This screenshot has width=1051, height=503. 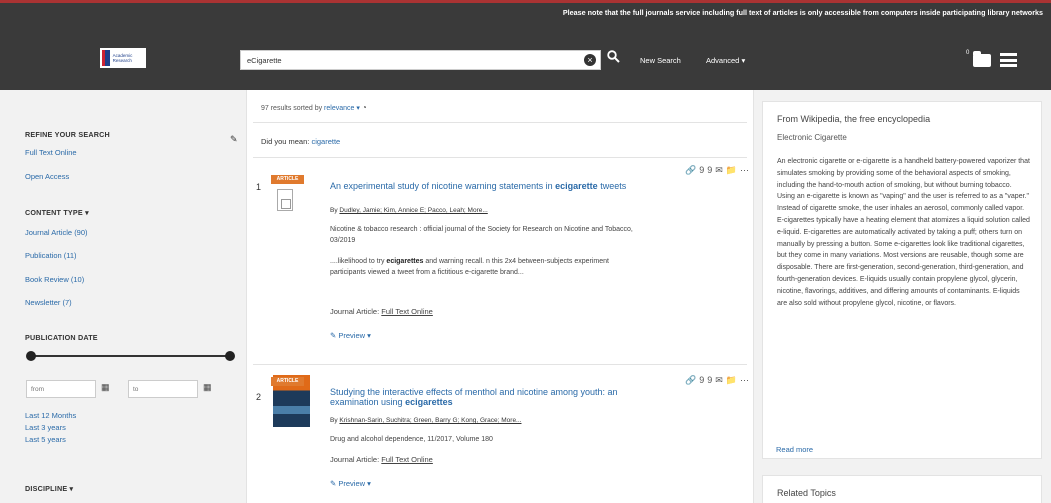 I want to click on content-type-heading: CONTENT TYPE ▾, so click(x=57, y=212).